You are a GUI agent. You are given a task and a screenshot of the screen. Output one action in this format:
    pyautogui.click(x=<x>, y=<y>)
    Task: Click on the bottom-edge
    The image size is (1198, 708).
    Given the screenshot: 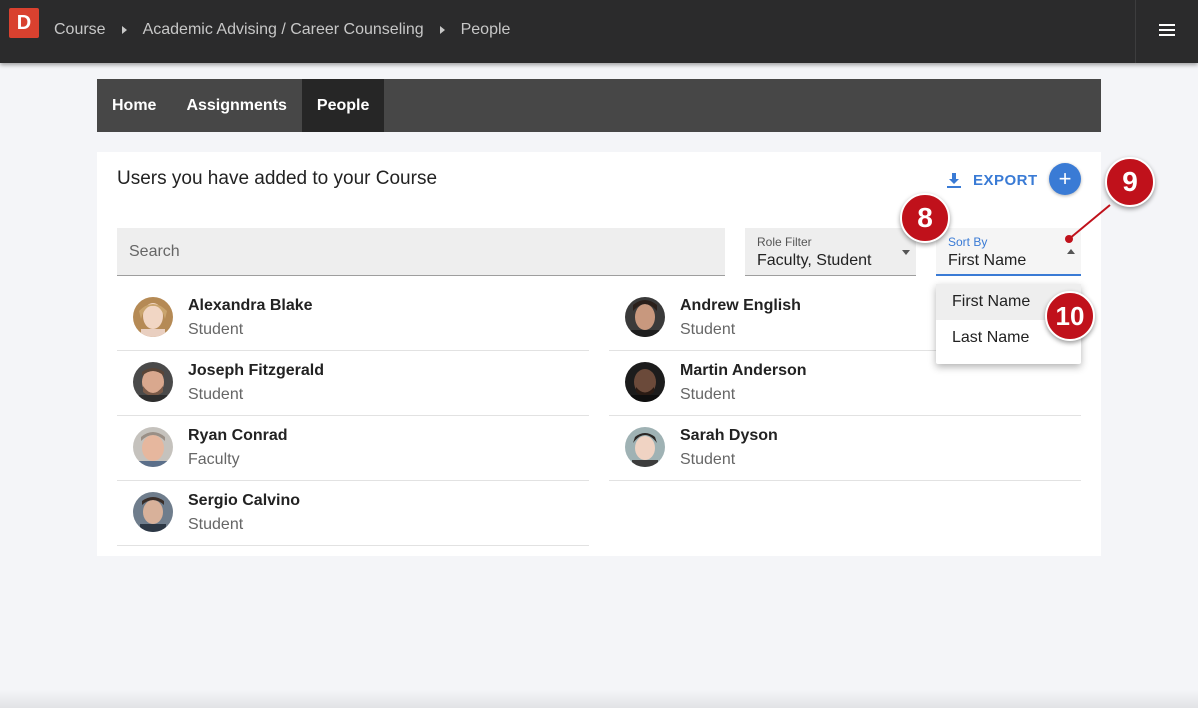 What is the action you would take?
    pyautogui.click(x=599, y=699)
    